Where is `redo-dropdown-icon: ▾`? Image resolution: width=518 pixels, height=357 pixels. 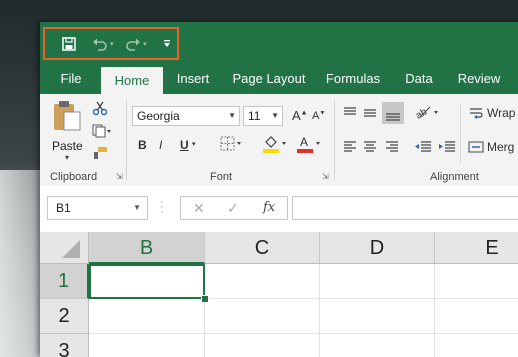 redo-dropdown-icon: ▾ is located at coordinates (145, 44).